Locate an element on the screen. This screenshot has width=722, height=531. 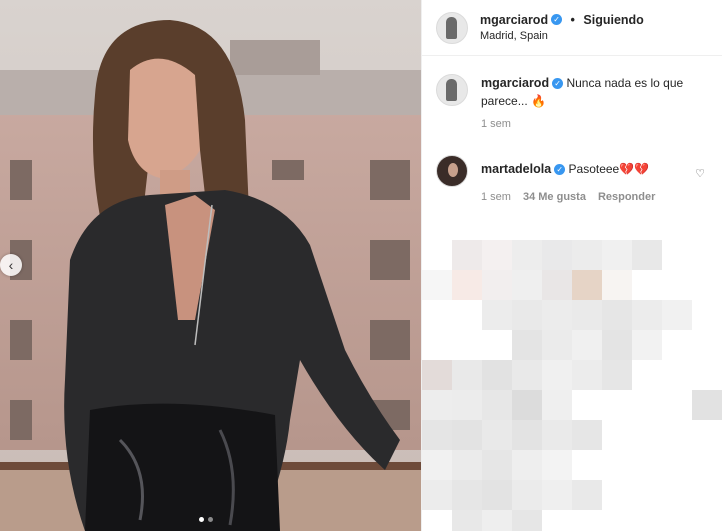
chevron-left-icon: ‹ is located at coordinates (11, 265).